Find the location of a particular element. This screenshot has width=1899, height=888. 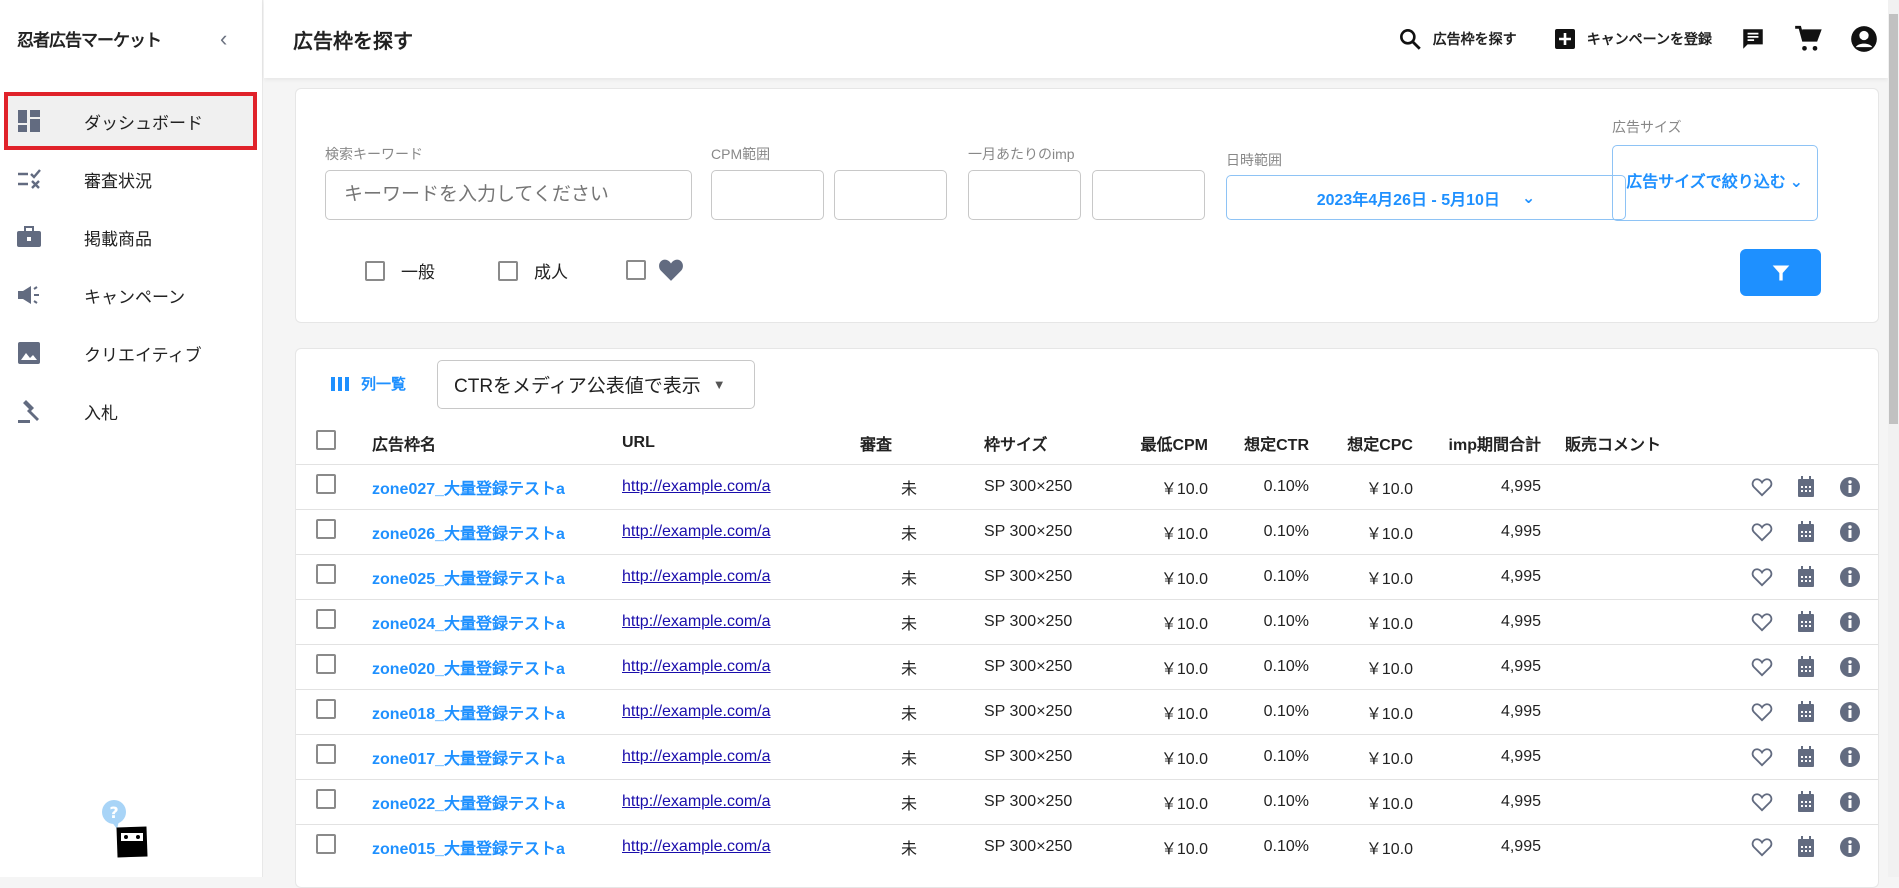

slot-name-link: zone025_大量登録テストa is located at coordinates (497, 576).